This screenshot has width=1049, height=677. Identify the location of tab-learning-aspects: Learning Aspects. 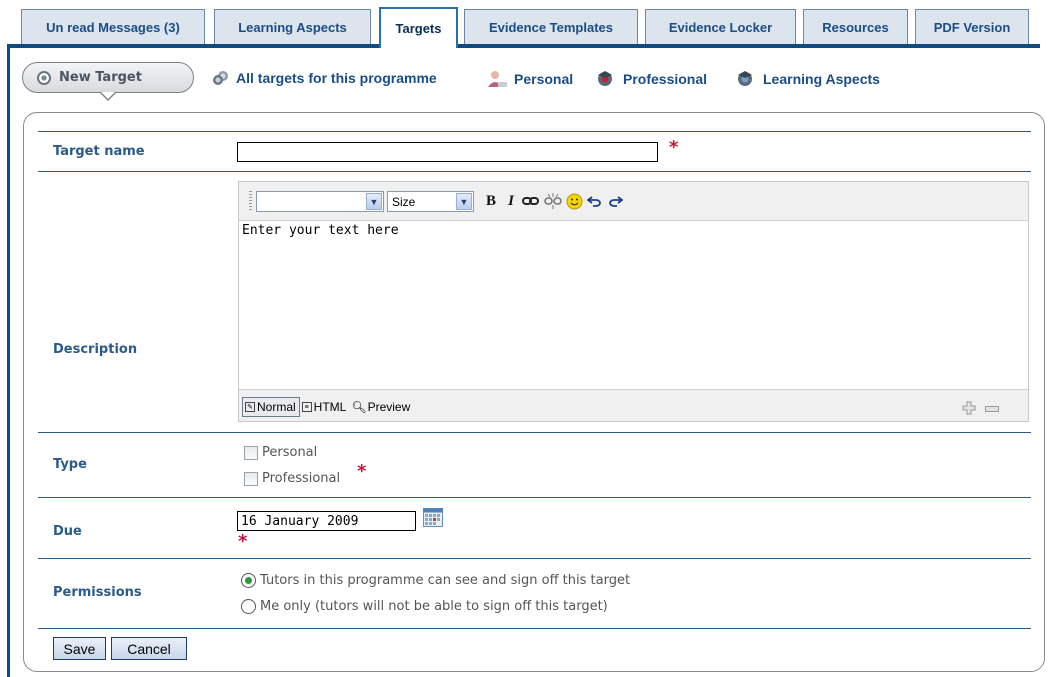
(292, 27).